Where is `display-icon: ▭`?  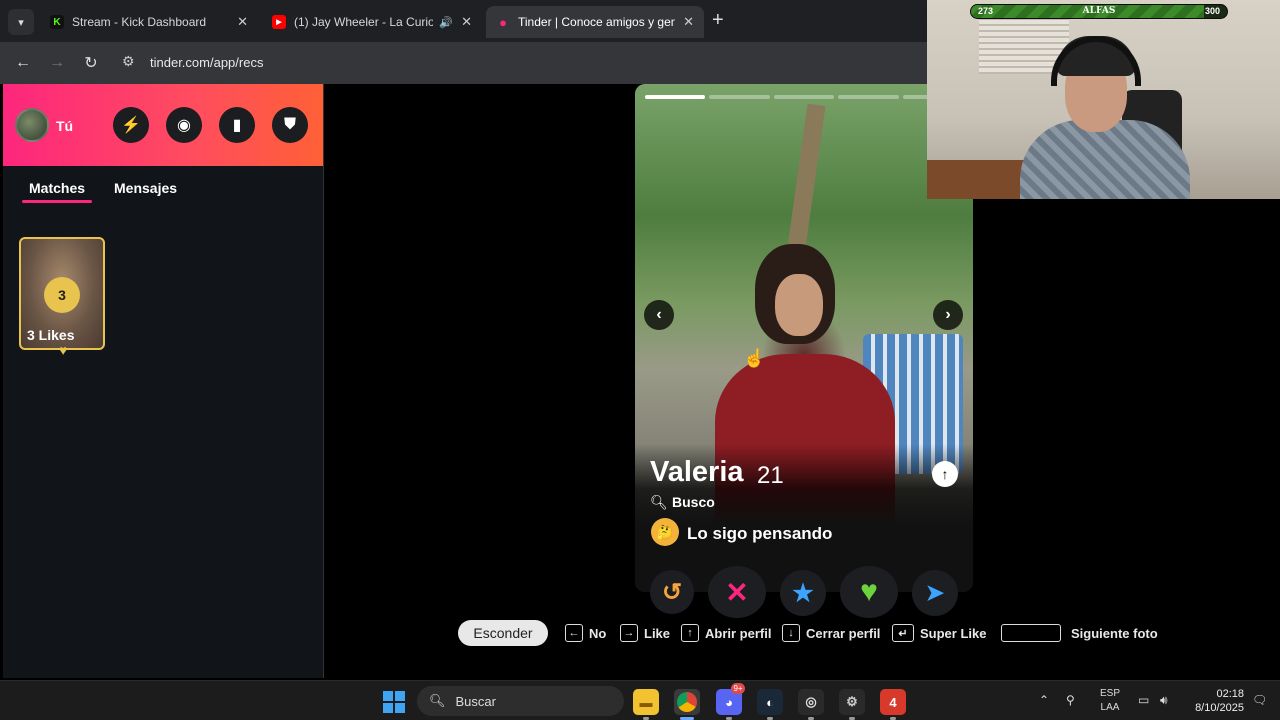
display-icon: ▭ is located at coordinates (1143, 700).